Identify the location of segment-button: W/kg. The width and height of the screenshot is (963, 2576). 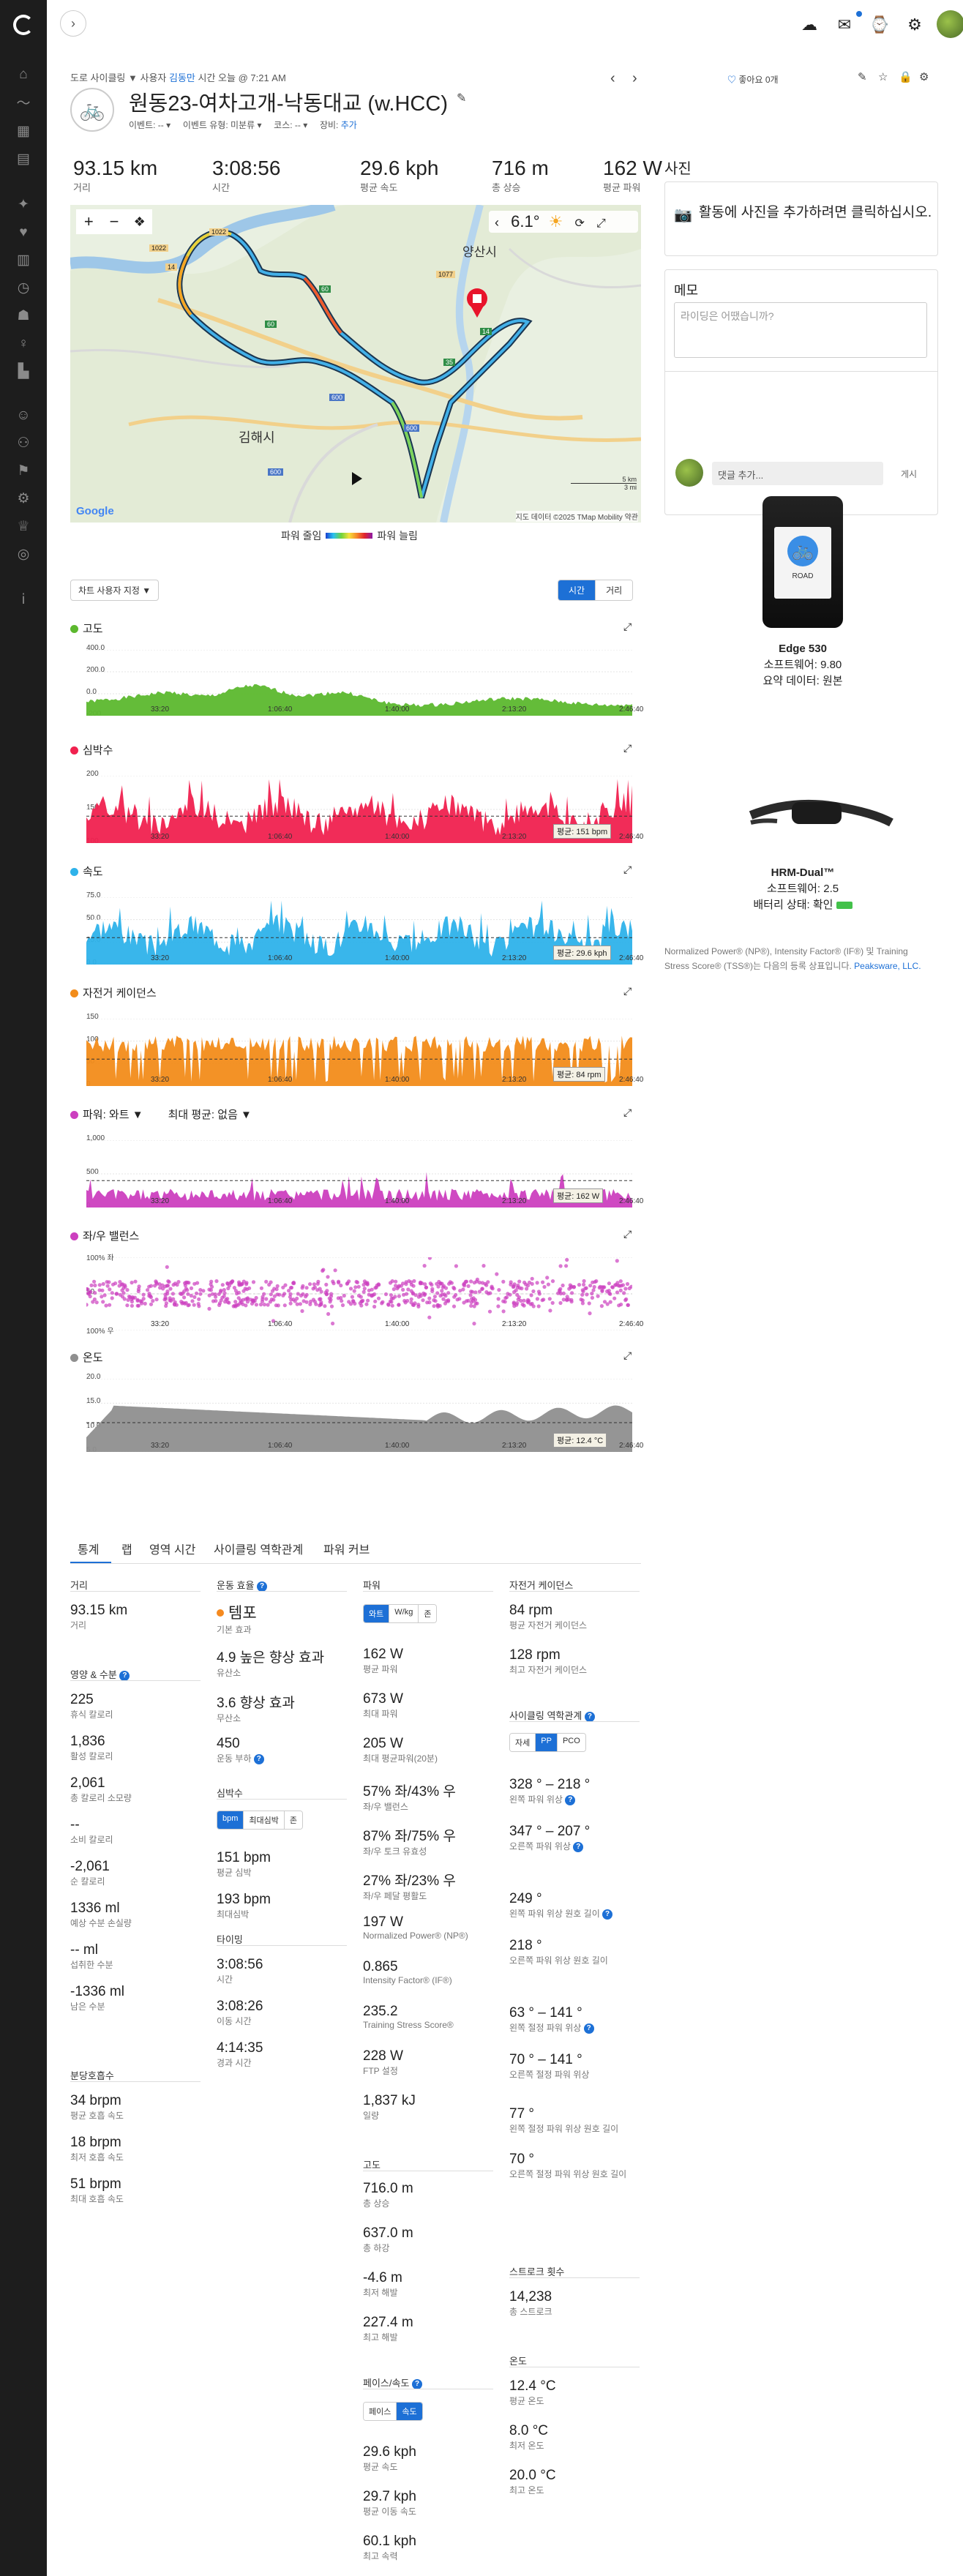
(404, 1613).